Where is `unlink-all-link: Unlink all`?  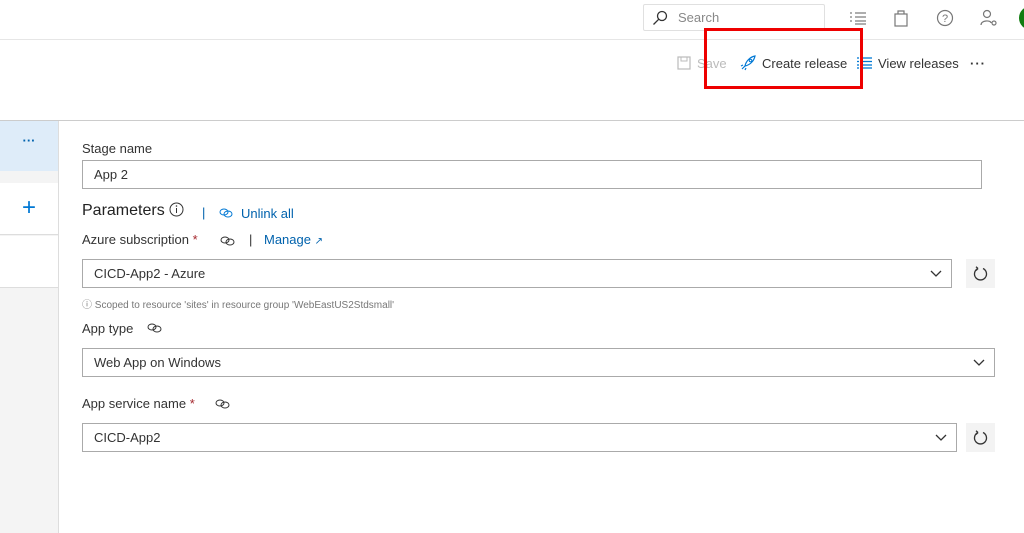 unlink-all-link: Unlink all is located at coordinates (267, 213).